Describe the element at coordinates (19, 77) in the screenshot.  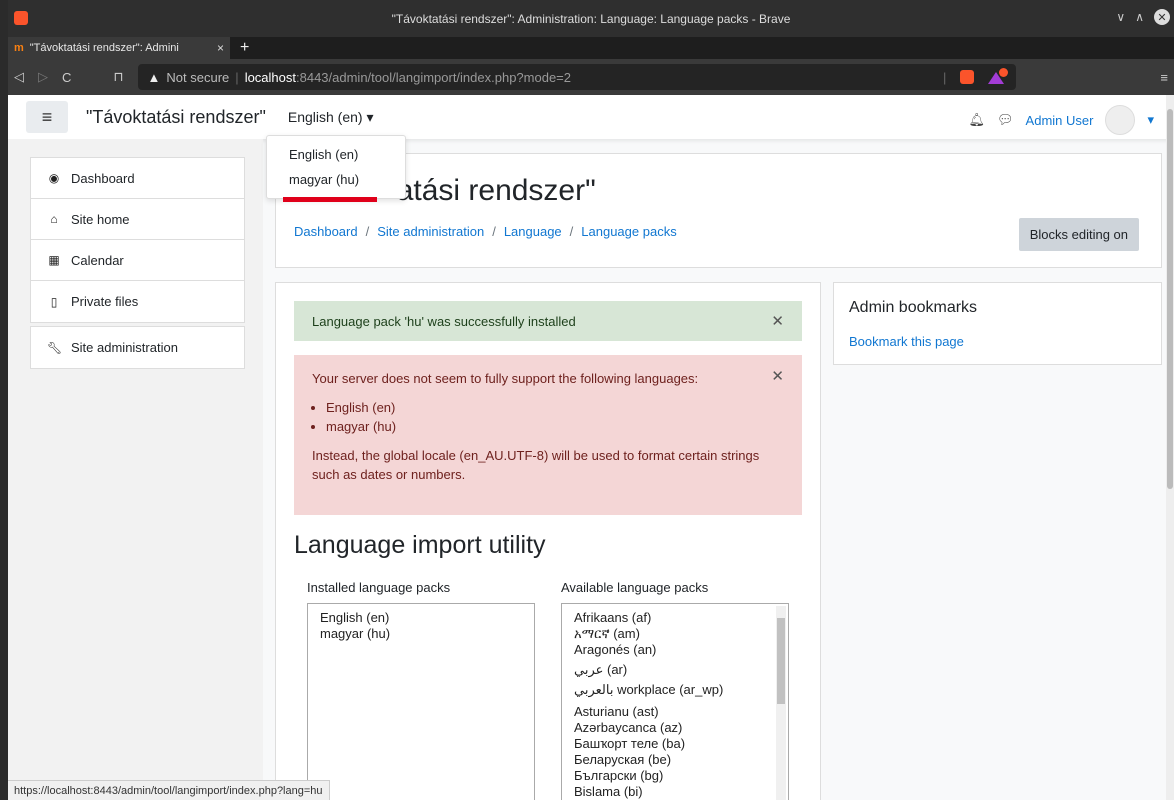
I see `back-icon: ◁` at that location.